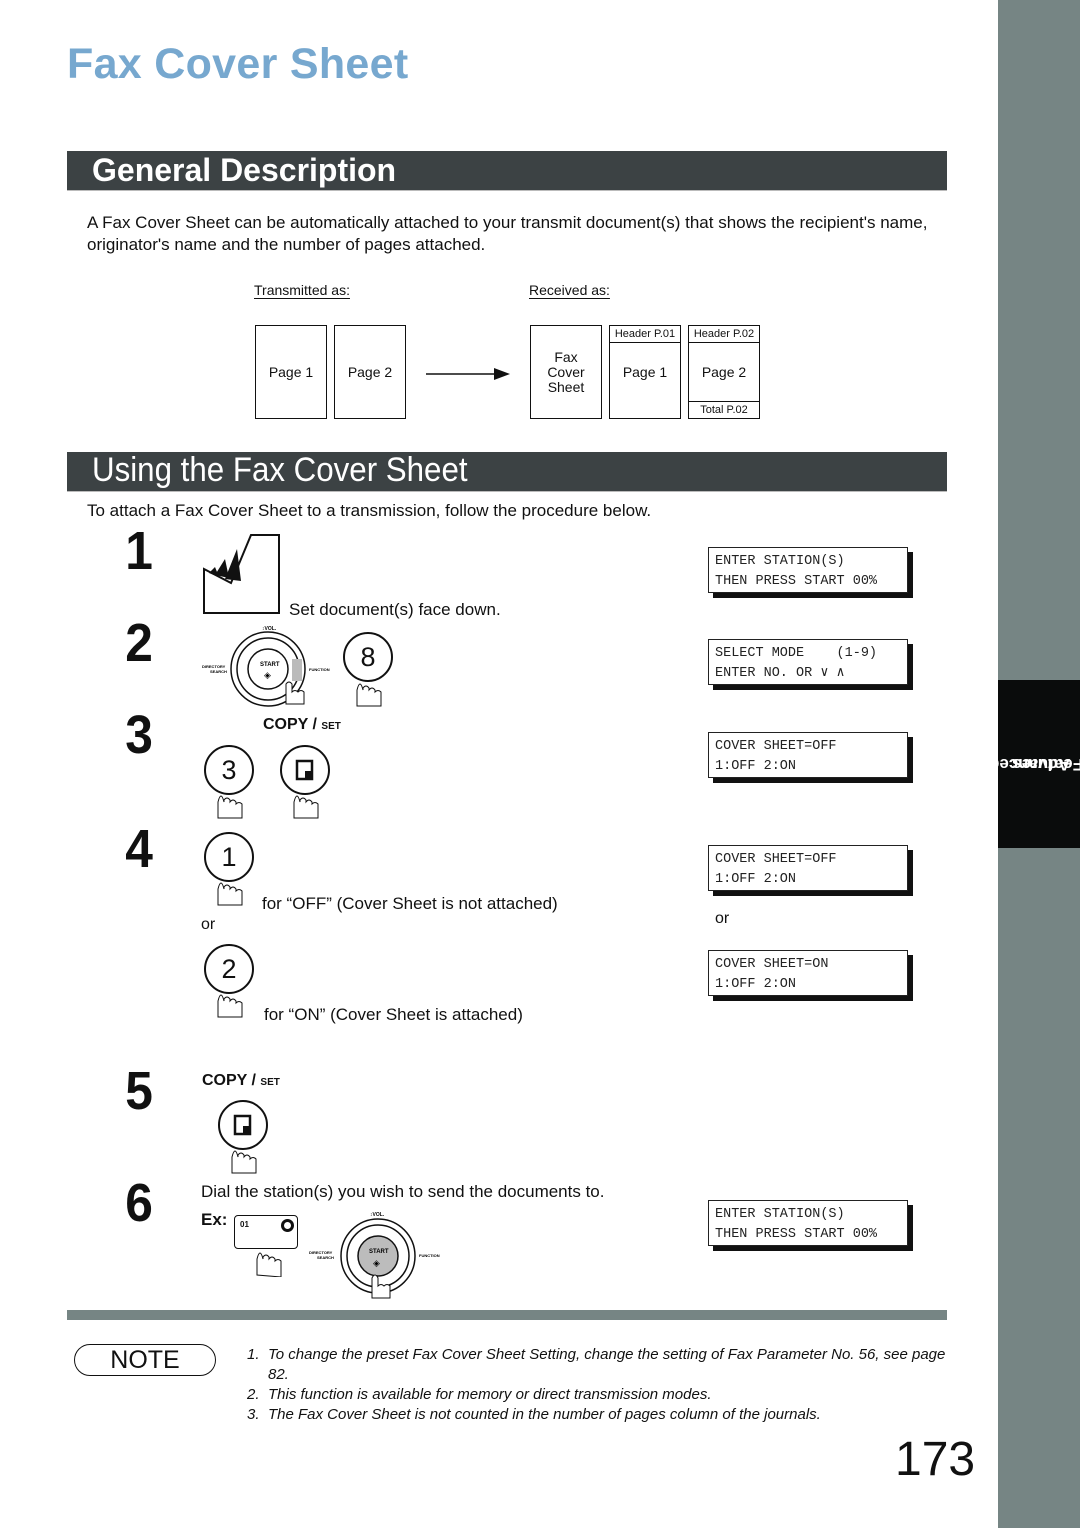  I want to click on key-label: 2, so click(229, 968).